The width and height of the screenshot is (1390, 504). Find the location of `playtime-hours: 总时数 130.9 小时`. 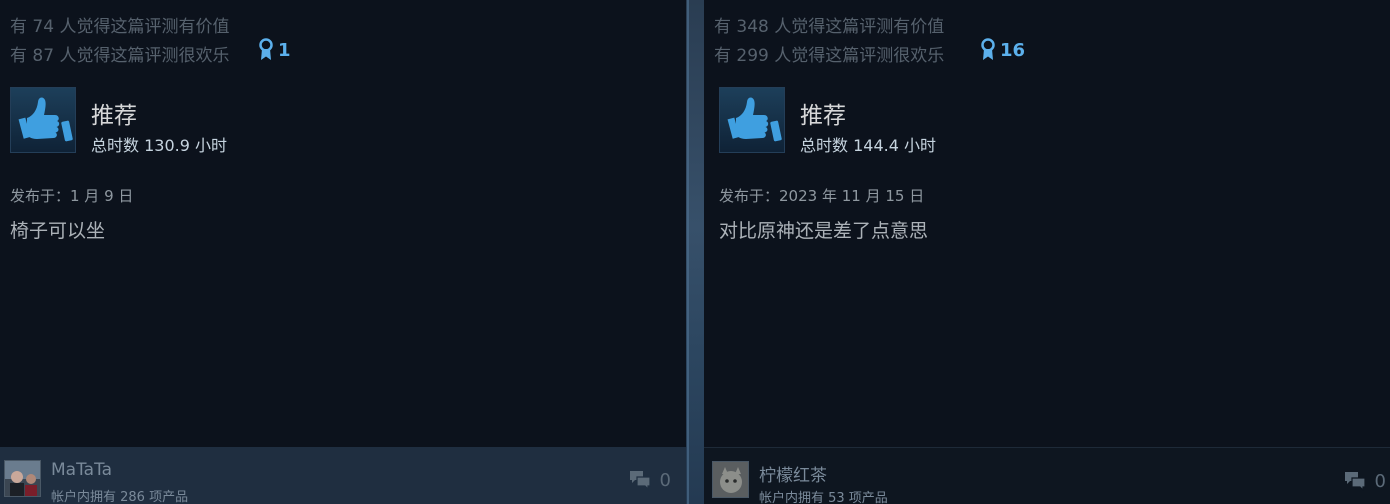

playtime-hours: 总时数 130.9 小时 is located at coordinates (159, 145).